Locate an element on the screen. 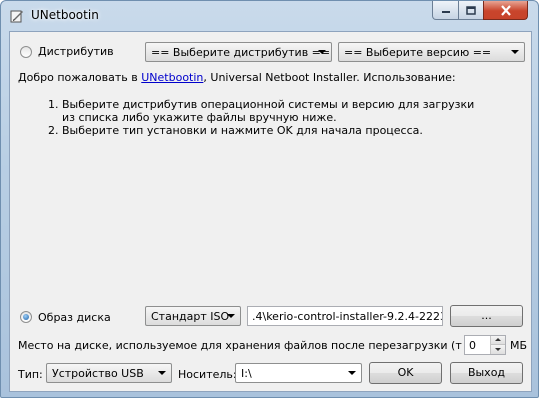  window-title: UNetbootin is located at coordinates (65, 15).